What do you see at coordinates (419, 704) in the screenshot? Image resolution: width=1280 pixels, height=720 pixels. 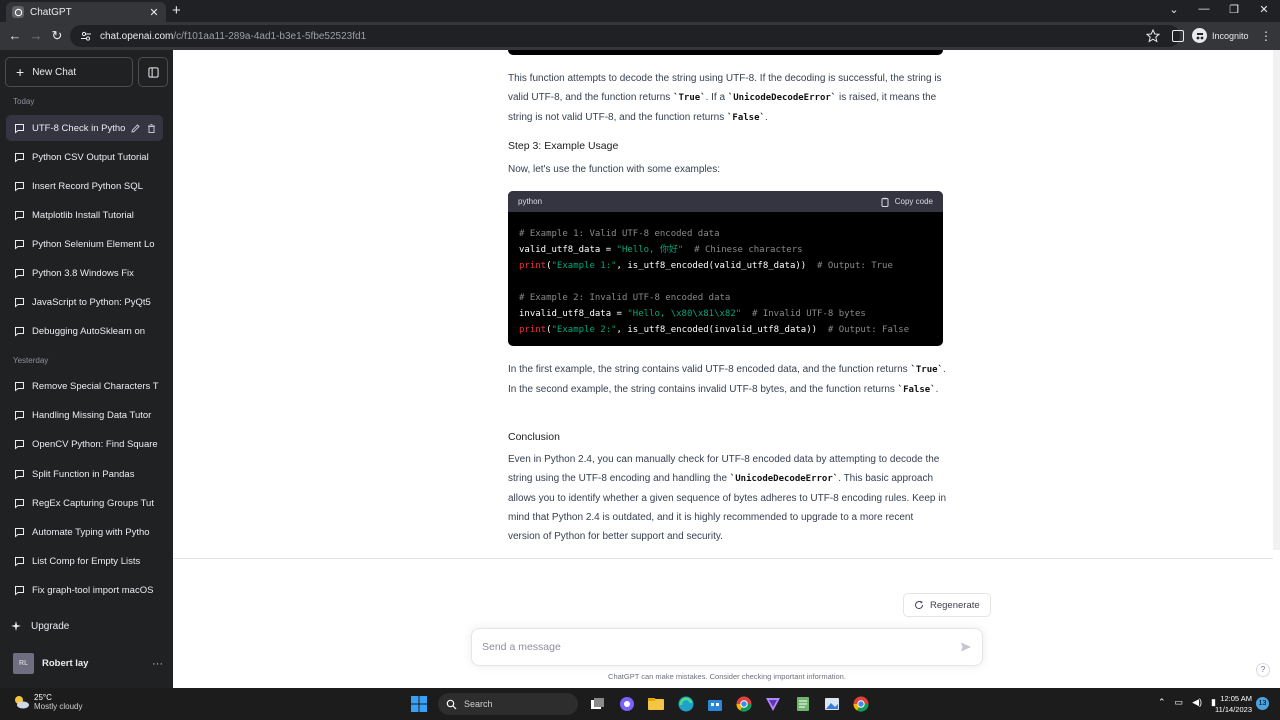 I see `windows-start-icon` at bounding box center [419, 704].